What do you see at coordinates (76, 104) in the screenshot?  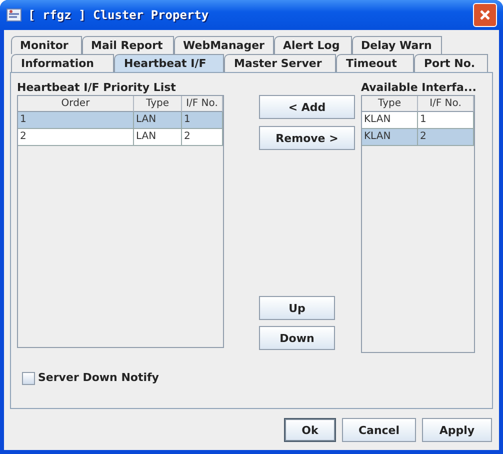 I see `column-header: Order` at bounding box center [76, 104].